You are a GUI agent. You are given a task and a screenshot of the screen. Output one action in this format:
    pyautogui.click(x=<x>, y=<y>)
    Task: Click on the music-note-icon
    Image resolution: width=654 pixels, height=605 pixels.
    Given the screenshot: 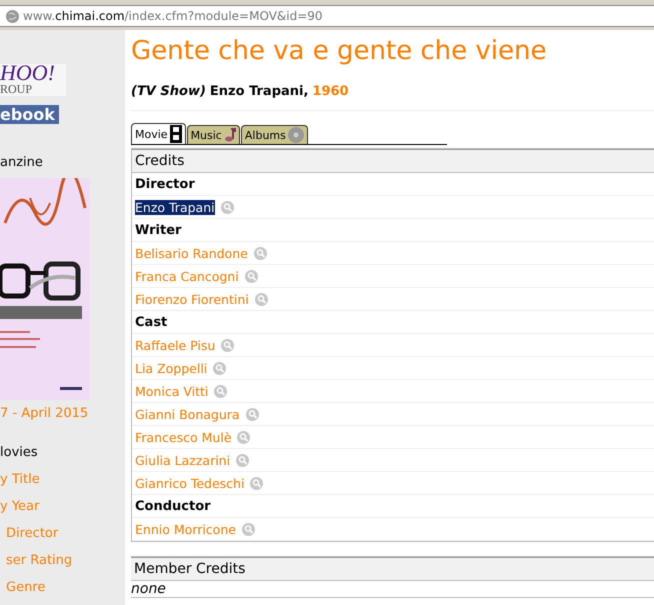 What is the action you would take?
    pyautogui.click(x=230, y=135)
    